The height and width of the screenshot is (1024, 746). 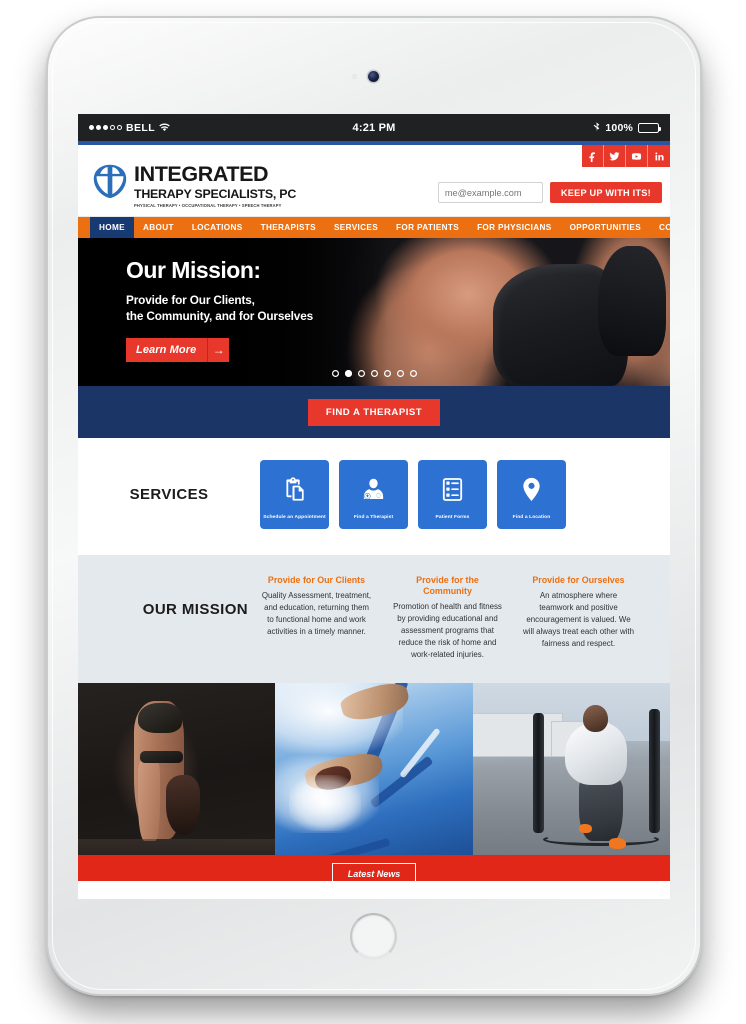 What do you see at coordinates (356, 227) in the screenshot?
I see `nav-item-services: SERVICES` at bounding box center [356, 227].